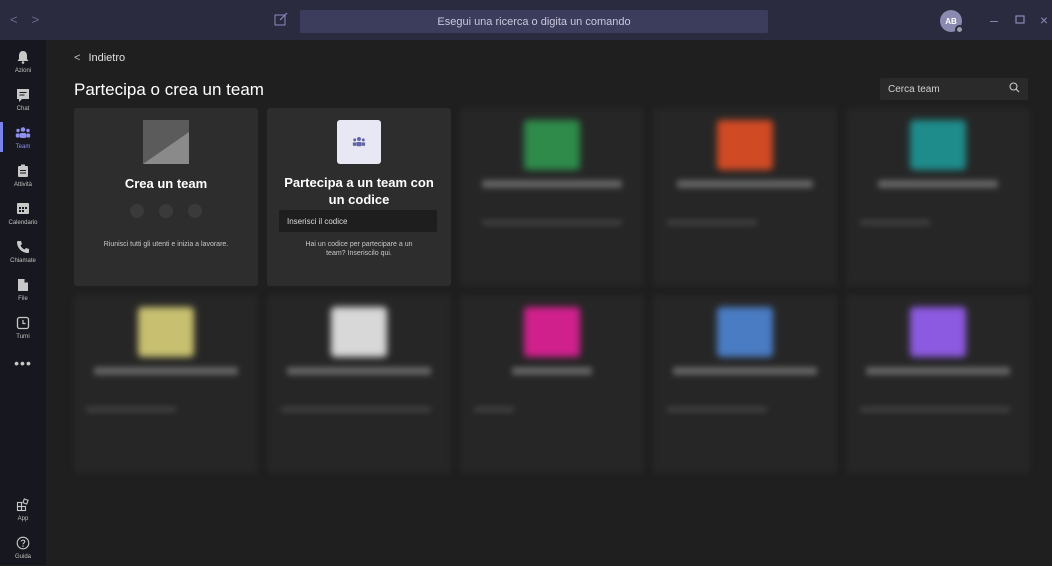 The image size is (1052, 566). I want to click on apps-icon, so click(23, 505).